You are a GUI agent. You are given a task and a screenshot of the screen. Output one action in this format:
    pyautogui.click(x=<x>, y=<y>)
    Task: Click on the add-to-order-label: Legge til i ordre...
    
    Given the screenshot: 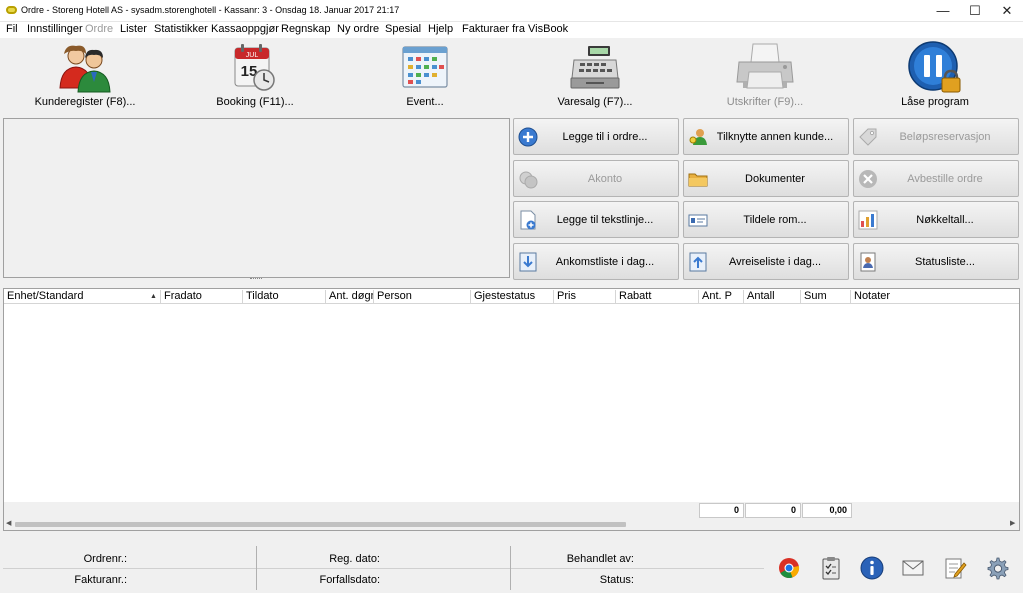 What is the action you would take?
    pyautogui.click(x=605, y=137)
    